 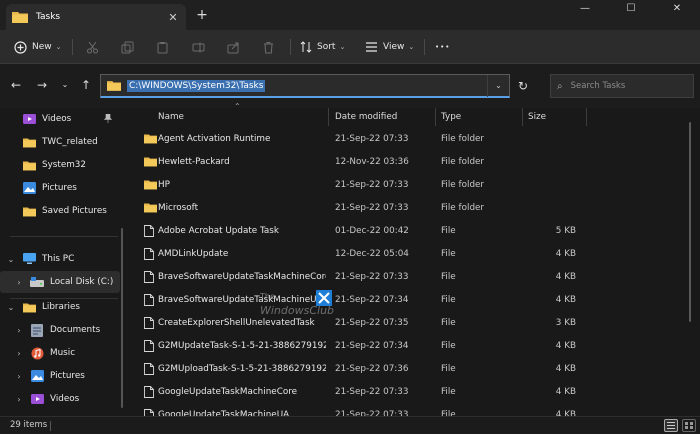 What do you see at coordinates (366, 117) in the screenshot?
I see `column-header-date-modified: Date modified` at bounding box center [366, 117].